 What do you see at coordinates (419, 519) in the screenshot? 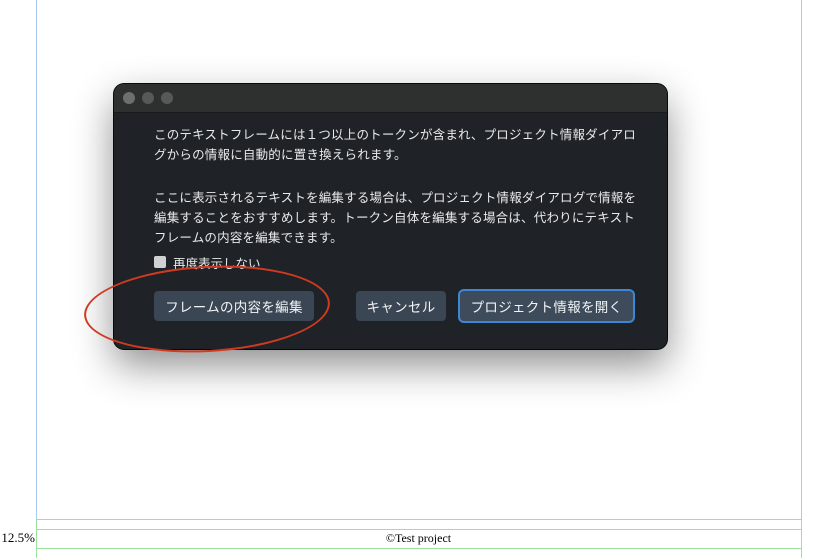
I see `margin-guide-bottom` at bounding box center [419, 519].